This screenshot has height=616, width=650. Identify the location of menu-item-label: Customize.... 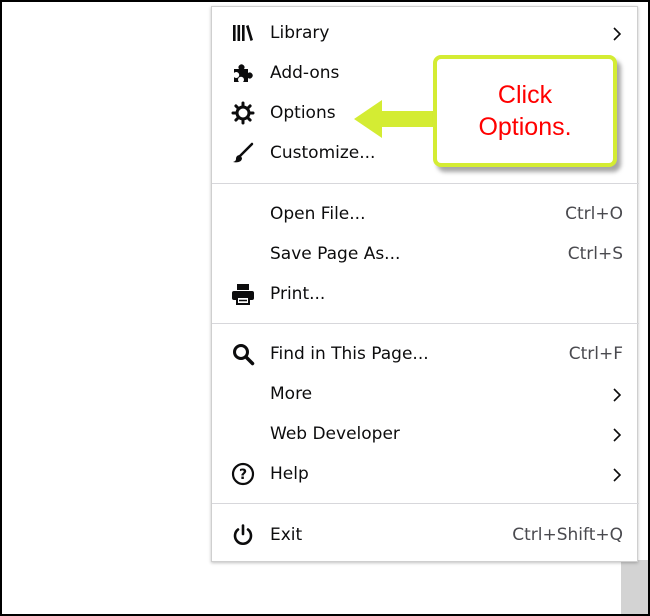
(323, 153).